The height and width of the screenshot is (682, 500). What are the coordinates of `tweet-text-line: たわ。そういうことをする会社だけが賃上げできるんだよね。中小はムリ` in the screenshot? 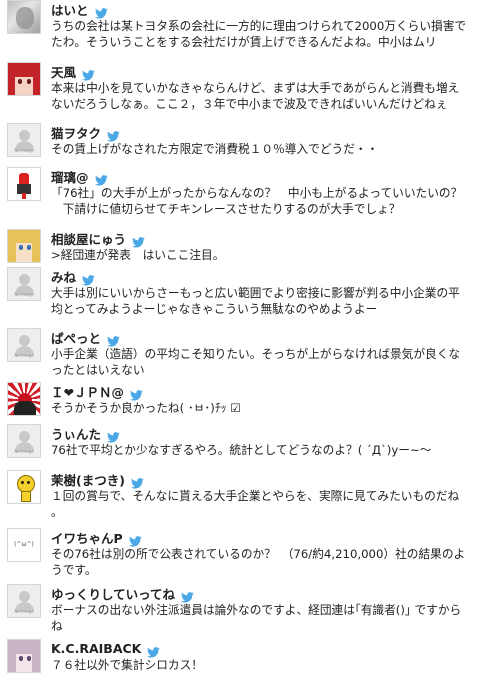 It's located at (244, 42).